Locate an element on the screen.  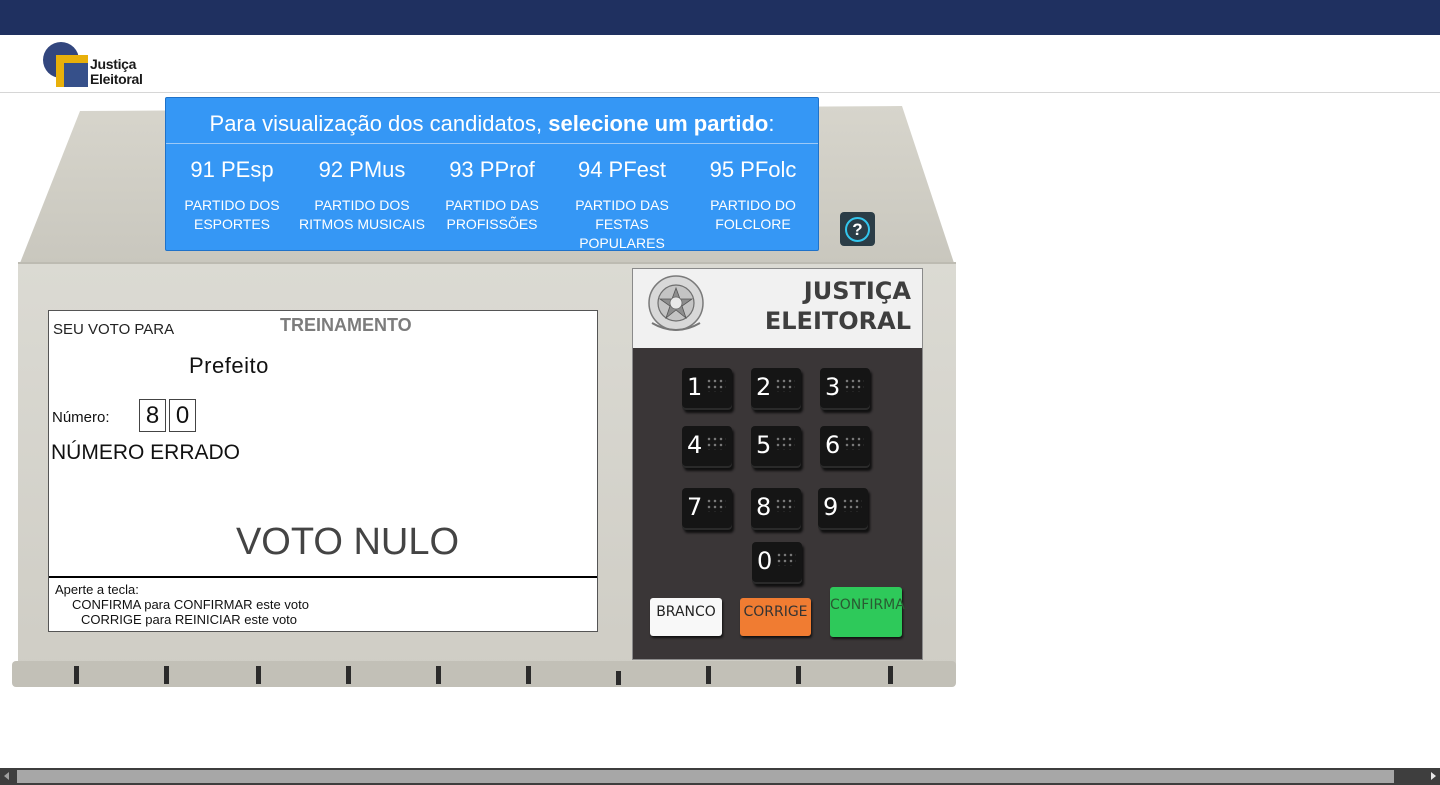
justica-eleitoral-logo: Justiça Eleitoral is located at coordinates (97, 65).